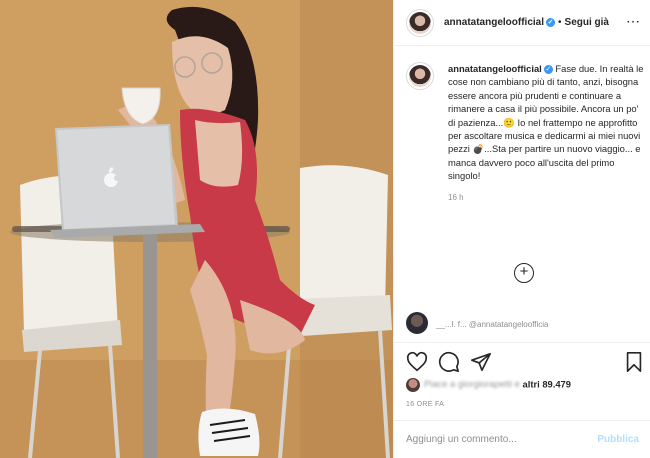  I want to click on publish-button: Pubblica, so click(618, 439).